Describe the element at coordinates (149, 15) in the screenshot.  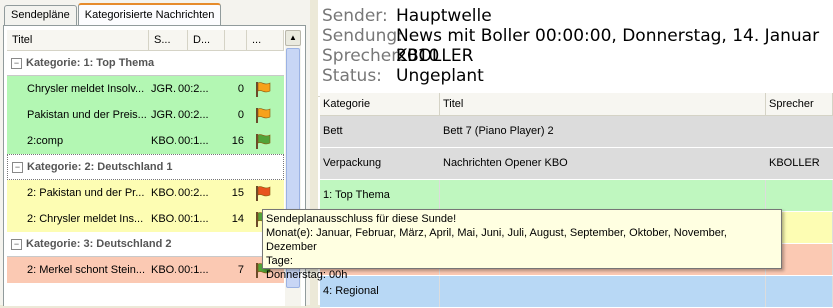
I see `tab-kategorisierte-nachrichten: Kategorisierte Nachrichten` at that location.